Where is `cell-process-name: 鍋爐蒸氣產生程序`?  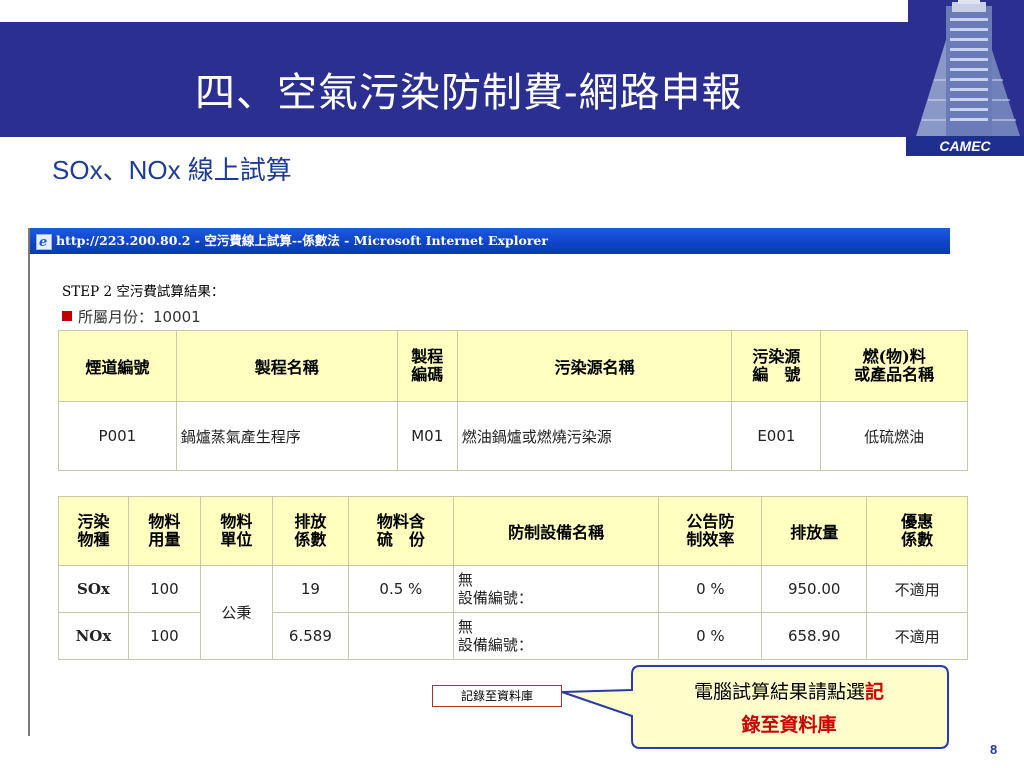
cell-process-name: 鍋爐蒸氣產生程序 is located at coordinates (286, 436).